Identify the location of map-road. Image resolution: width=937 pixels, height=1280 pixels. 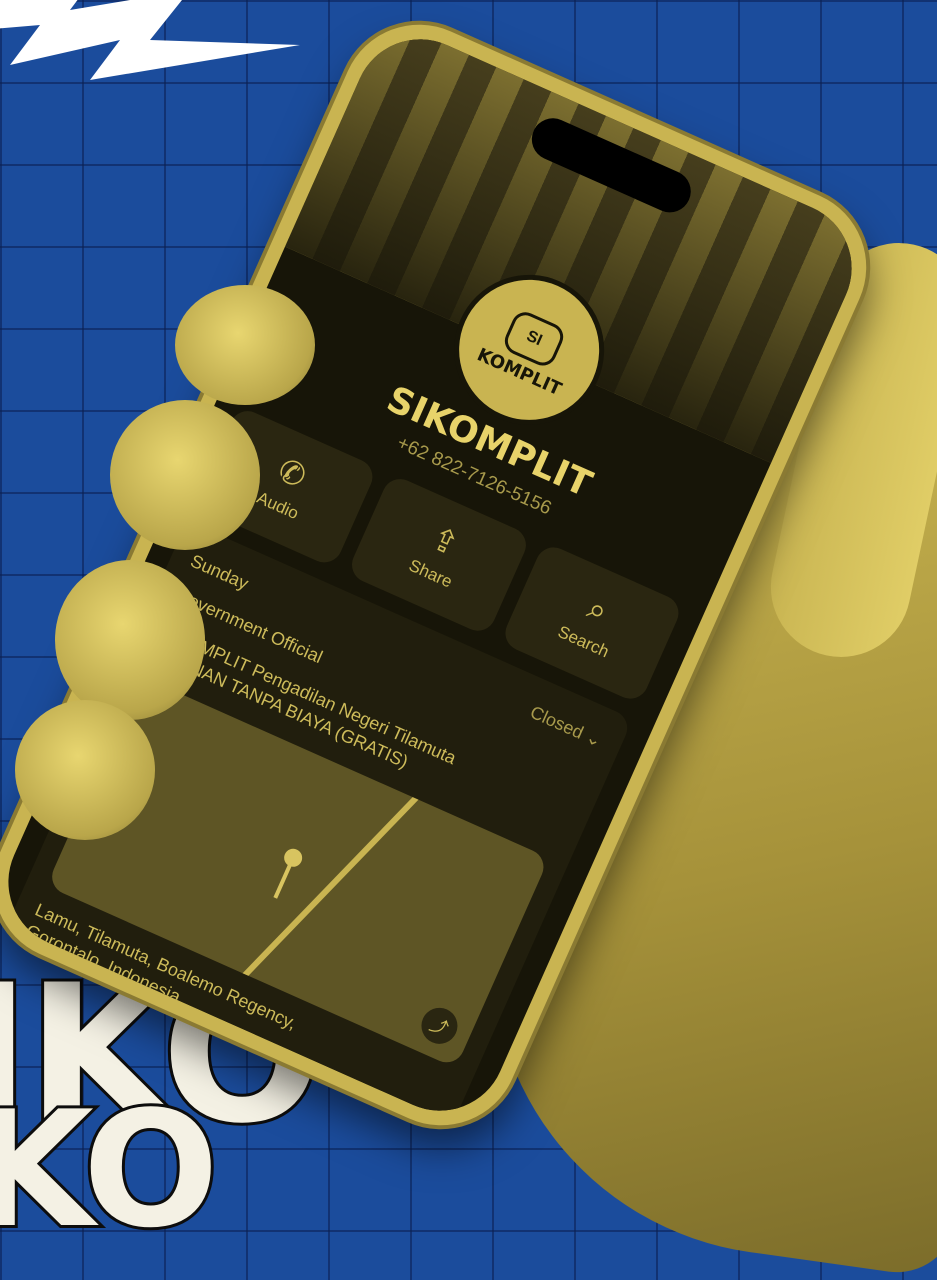
(327, 890).